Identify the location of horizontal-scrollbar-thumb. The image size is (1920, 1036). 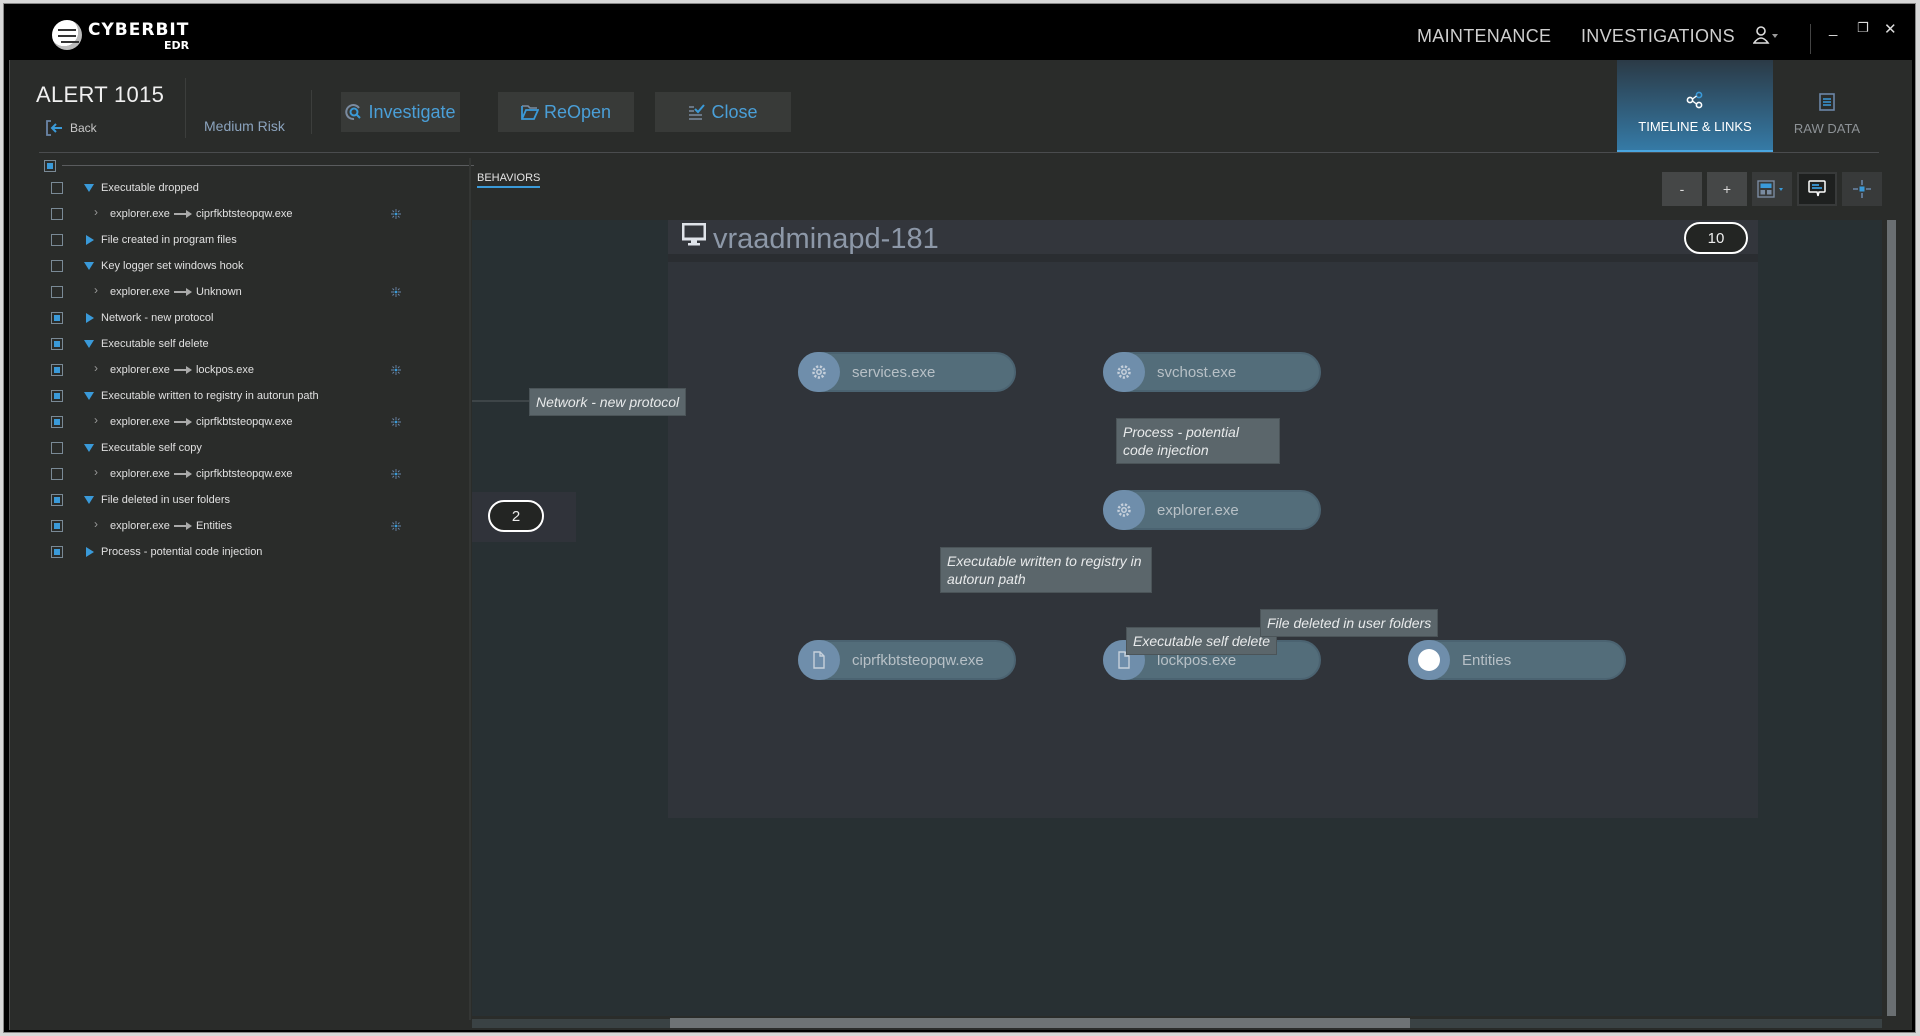
(1040, 1023).